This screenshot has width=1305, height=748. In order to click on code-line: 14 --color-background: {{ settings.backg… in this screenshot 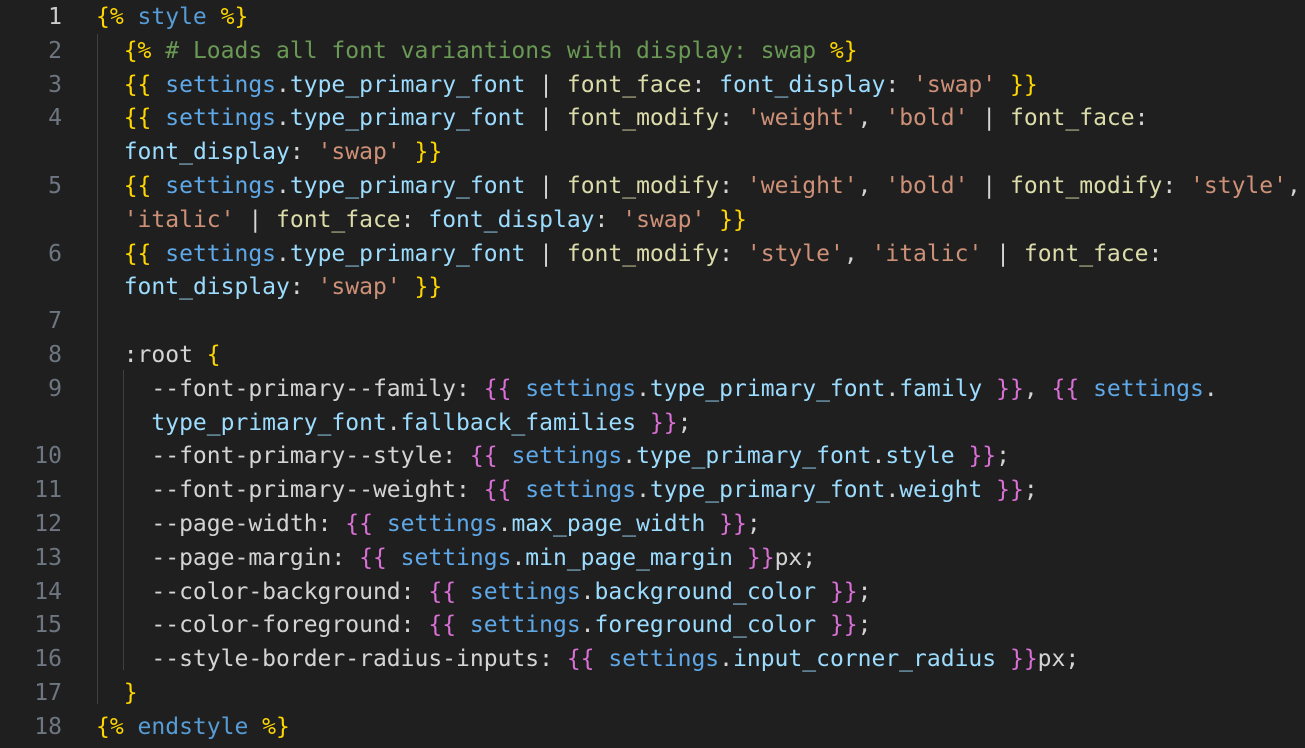, I will do `click(652, 592)`.